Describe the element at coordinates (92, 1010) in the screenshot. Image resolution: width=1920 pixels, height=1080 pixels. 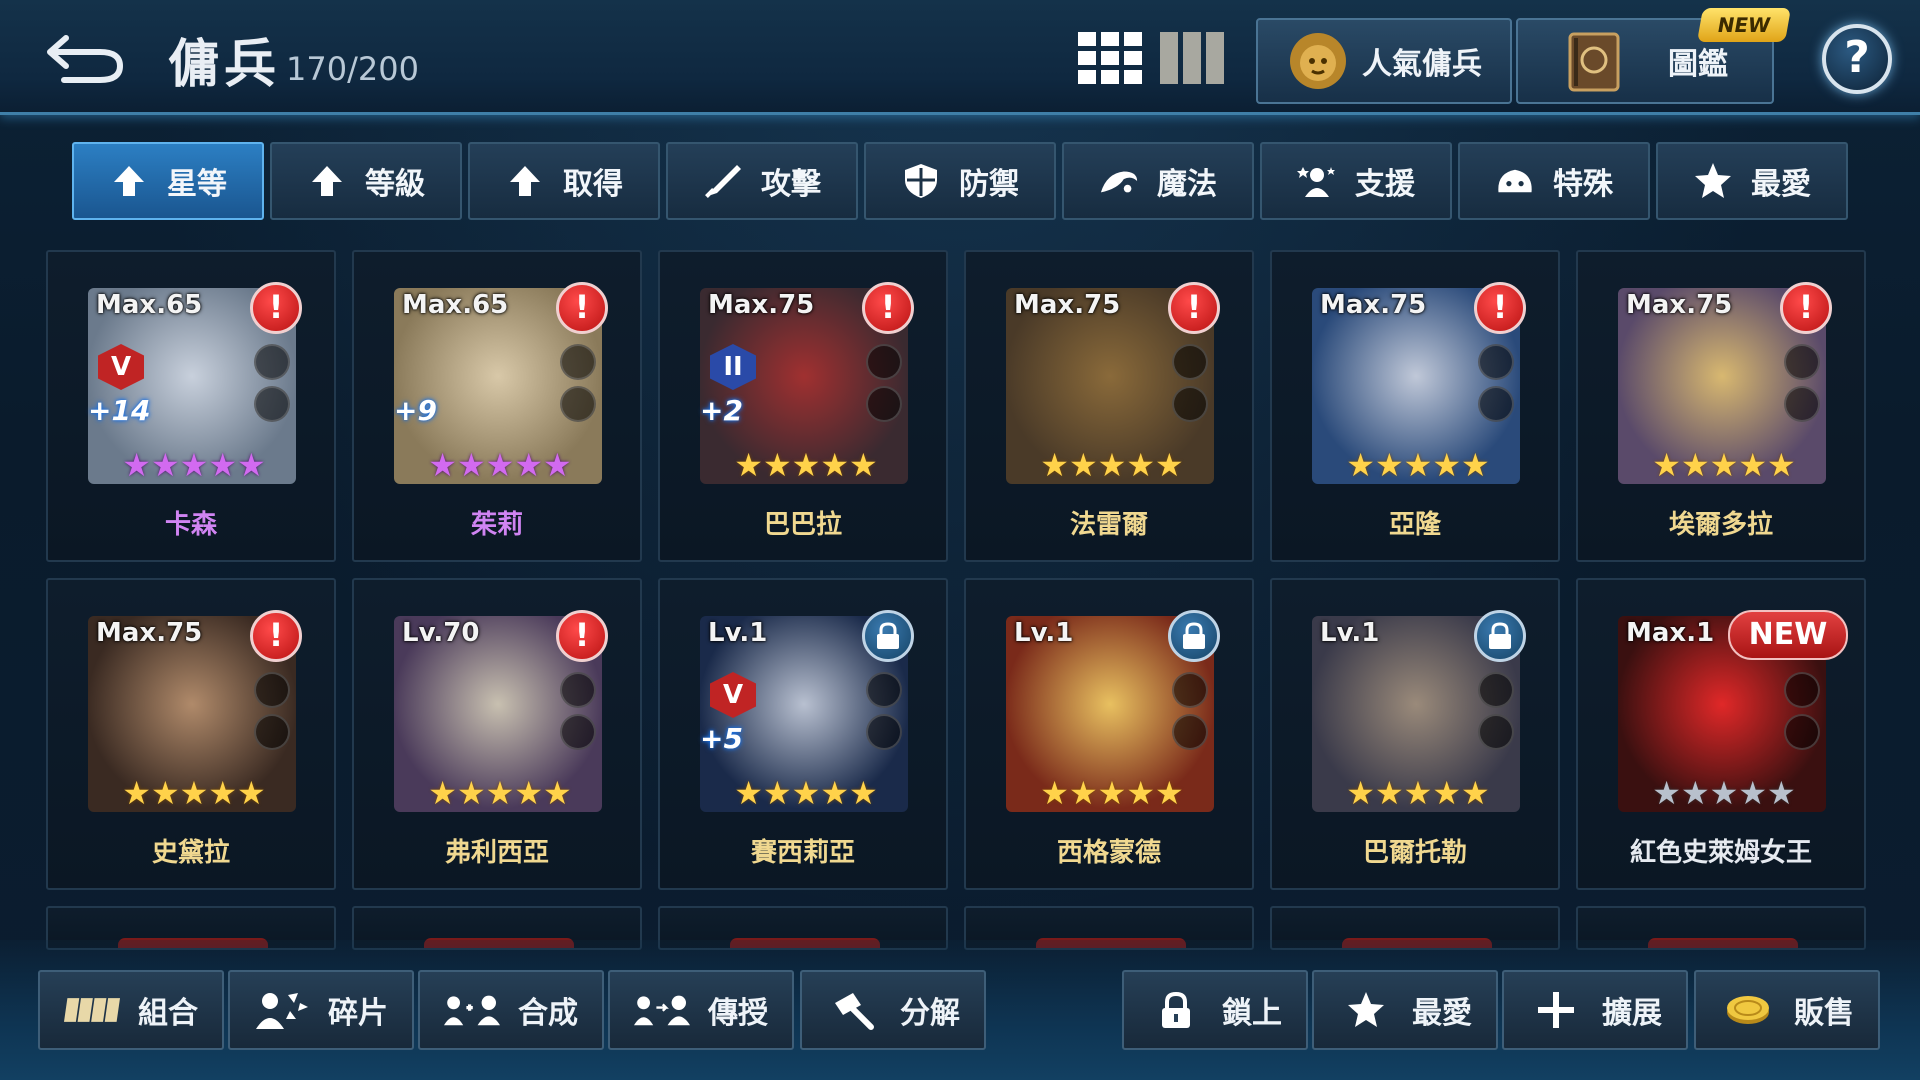
I see `group-icon` at that location.